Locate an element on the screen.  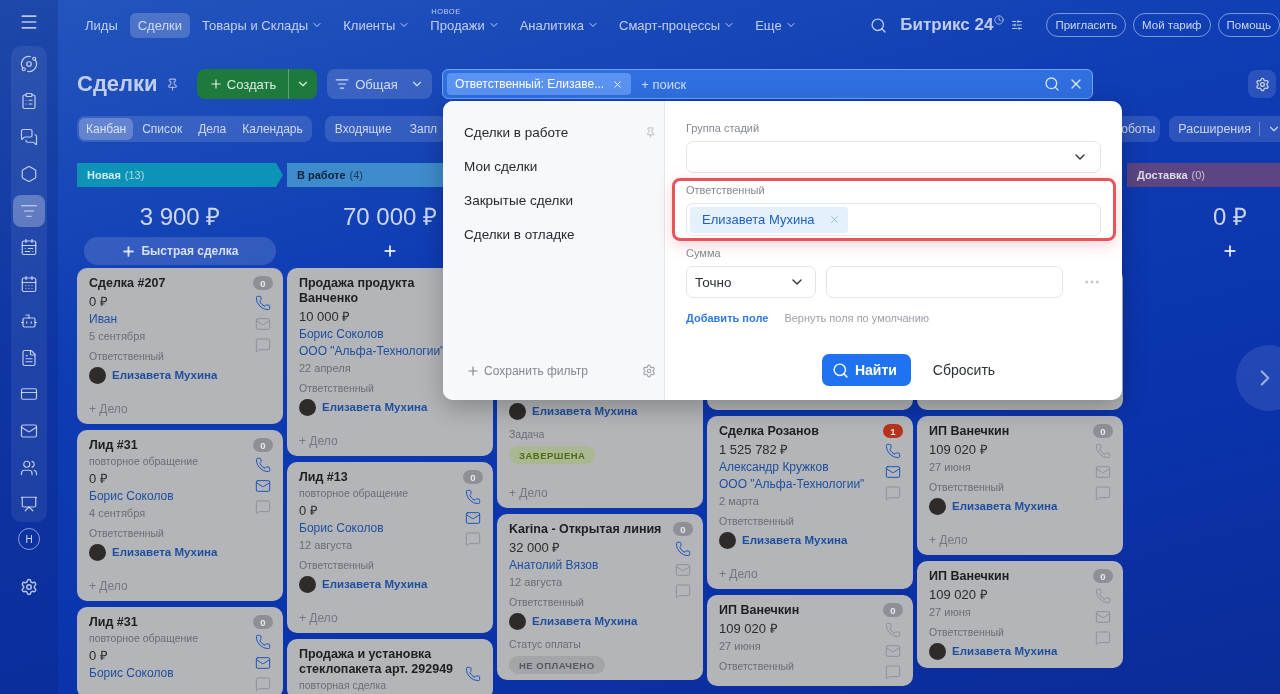
nav-item: Лиды is located at coordinates (101, 25).